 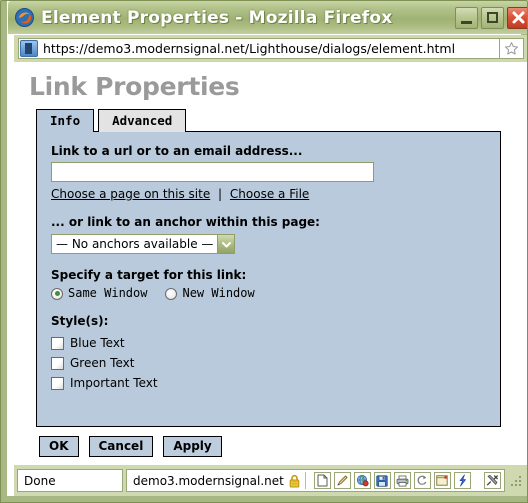 What do you see at coordinates (512, 48) in the screenshot?
I see `bookmark-star-icon` at bounding box center [512, 48].